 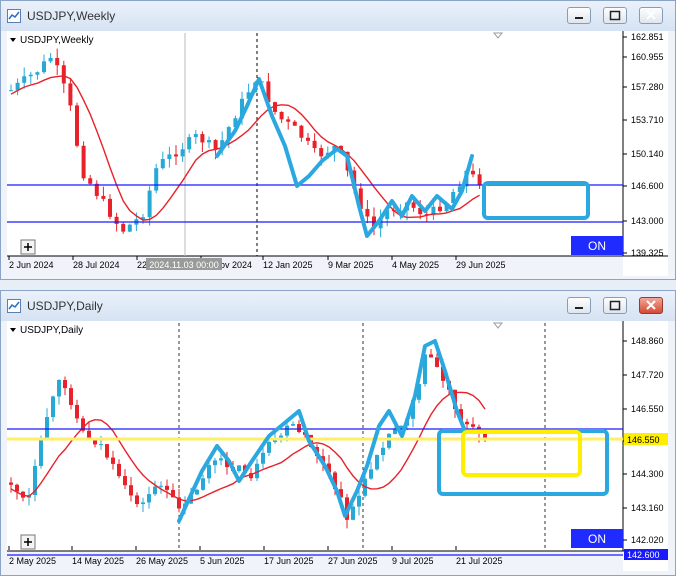 What do you see at coordinates (98, 561) in the screenshot?
I see `time-tick-label: 14 May 2025` at bounding box center [98, 561].